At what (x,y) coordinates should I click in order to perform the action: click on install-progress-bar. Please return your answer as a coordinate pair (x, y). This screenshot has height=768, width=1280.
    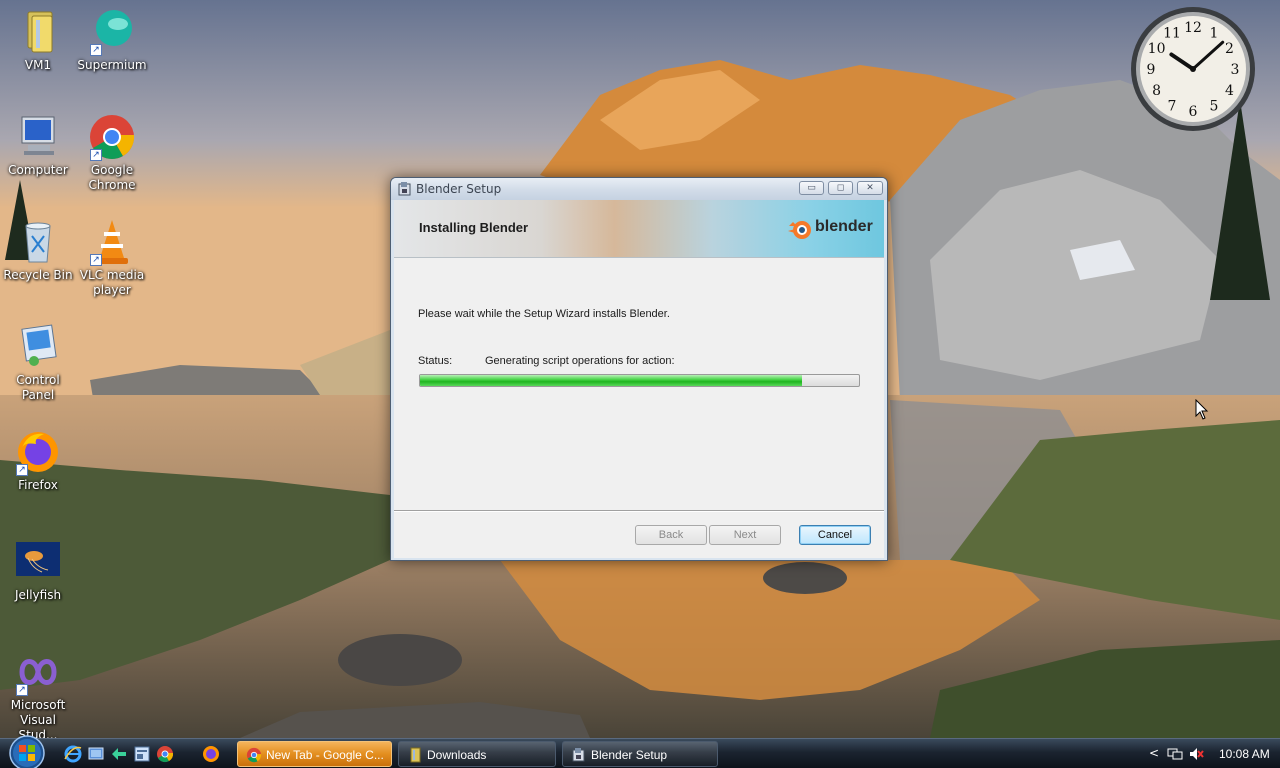
    Looking at the image, I should click on (639, 380).